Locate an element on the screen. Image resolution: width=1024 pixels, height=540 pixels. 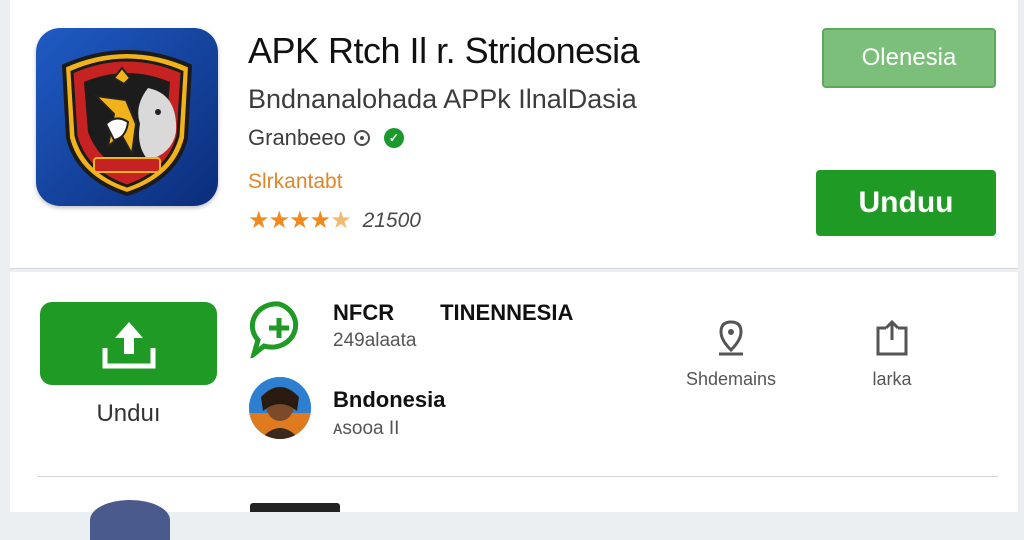
action-location-label: Shdemains is located at coordinates (731, 379).